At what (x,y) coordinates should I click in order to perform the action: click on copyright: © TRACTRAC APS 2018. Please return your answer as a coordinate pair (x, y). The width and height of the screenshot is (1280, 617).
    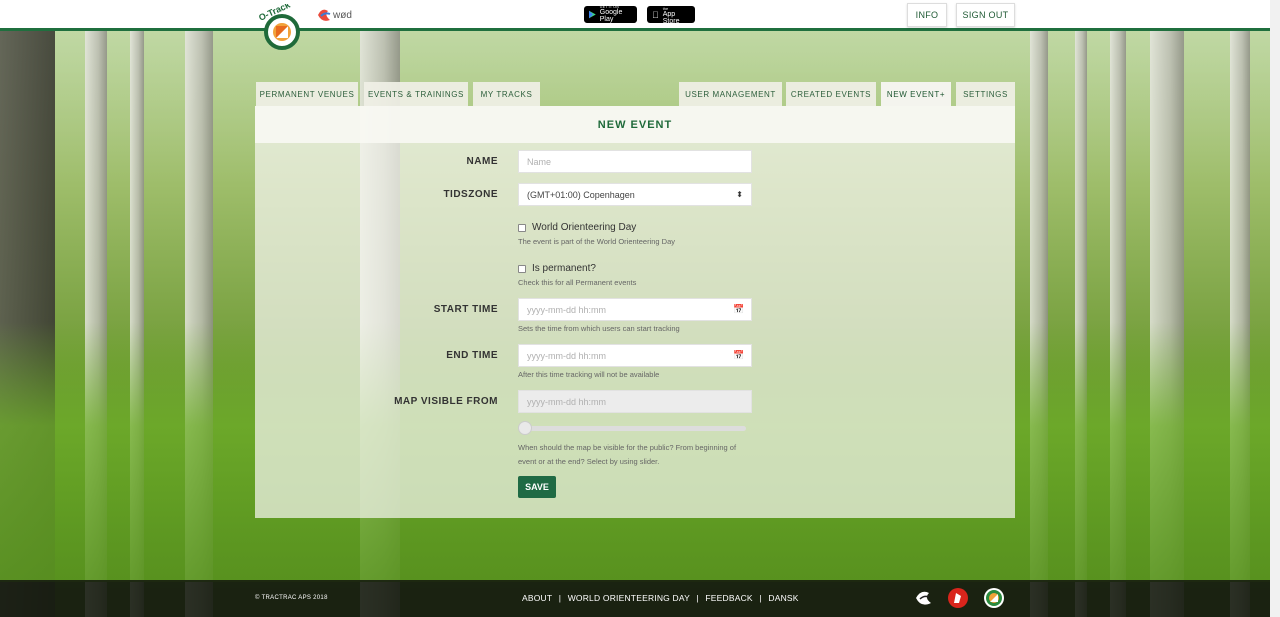
    Looking at the image, I should click on (291, 598).